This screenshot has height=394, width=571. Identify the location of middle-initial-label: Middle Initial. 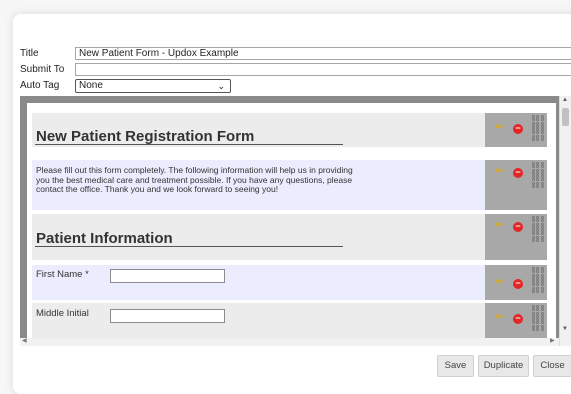
(62, 313).